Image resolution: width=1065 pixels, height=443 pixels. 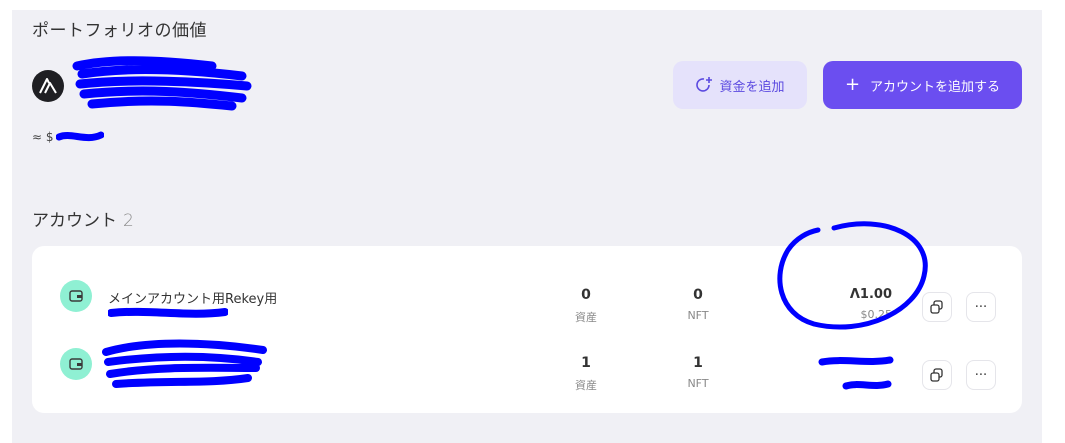 I want to click on add-account-label: アカウントを追加する, so click(x=935, y=87).